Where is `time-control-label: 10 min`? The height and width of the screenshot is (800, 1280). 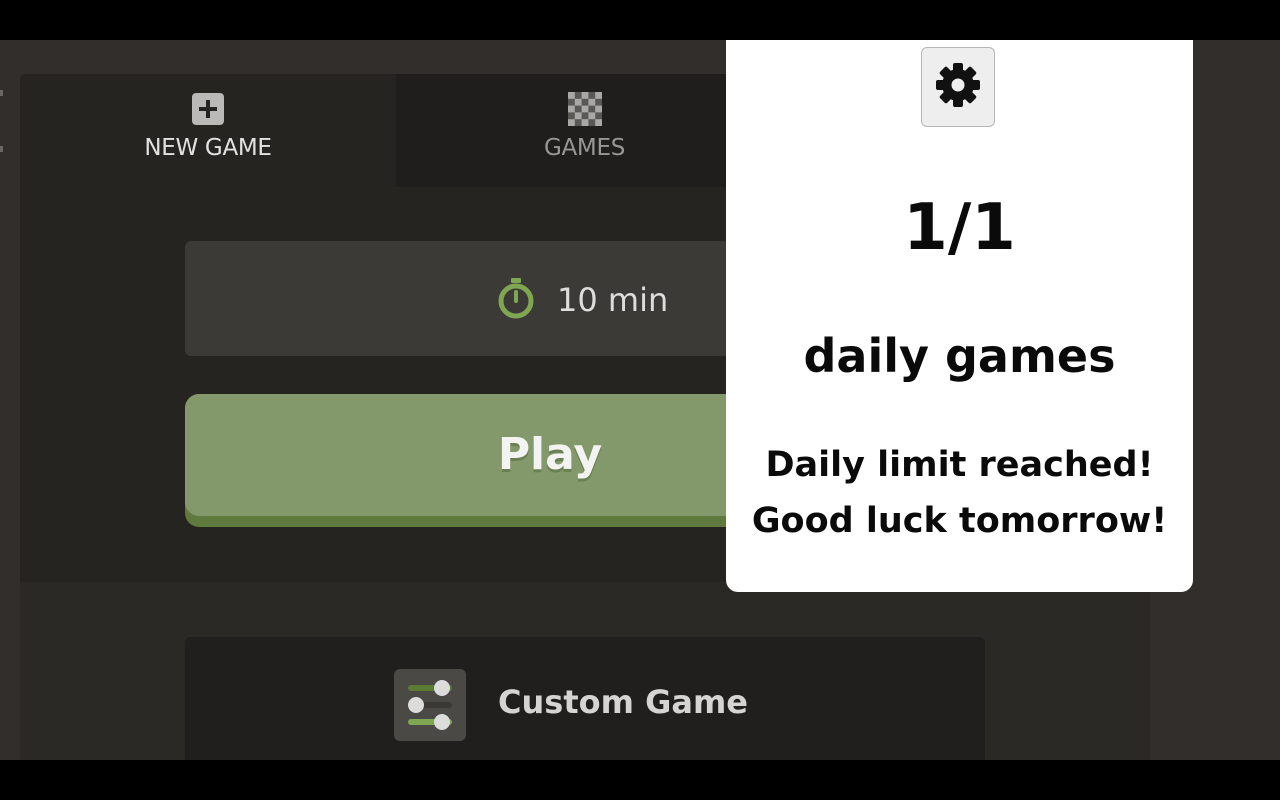 time-control-label: 10 min is located at coordinates (613, 300).